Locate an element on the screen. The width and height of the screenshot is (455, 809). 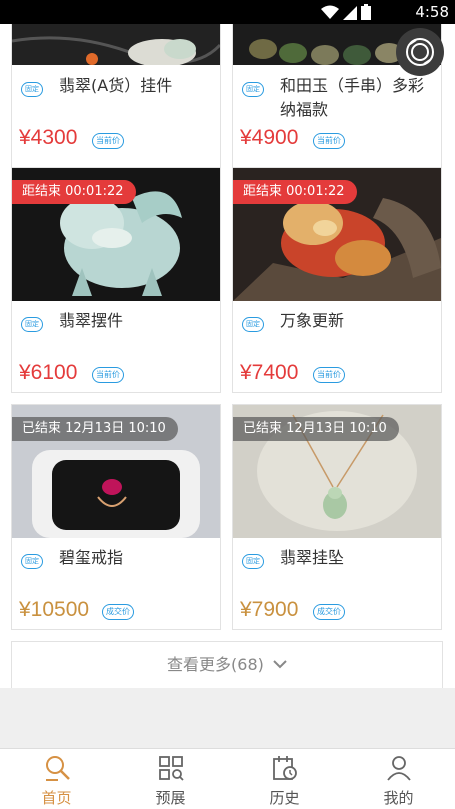
load-more-label: 查看更多(68) is located at coordinates (215, 664).